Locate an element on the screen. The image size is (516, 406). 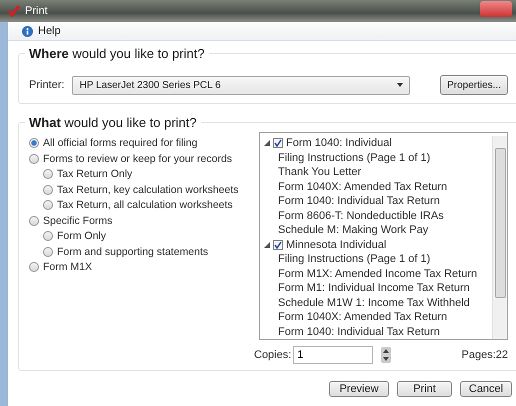
spinner-icon is located at coordinates (386, 355).